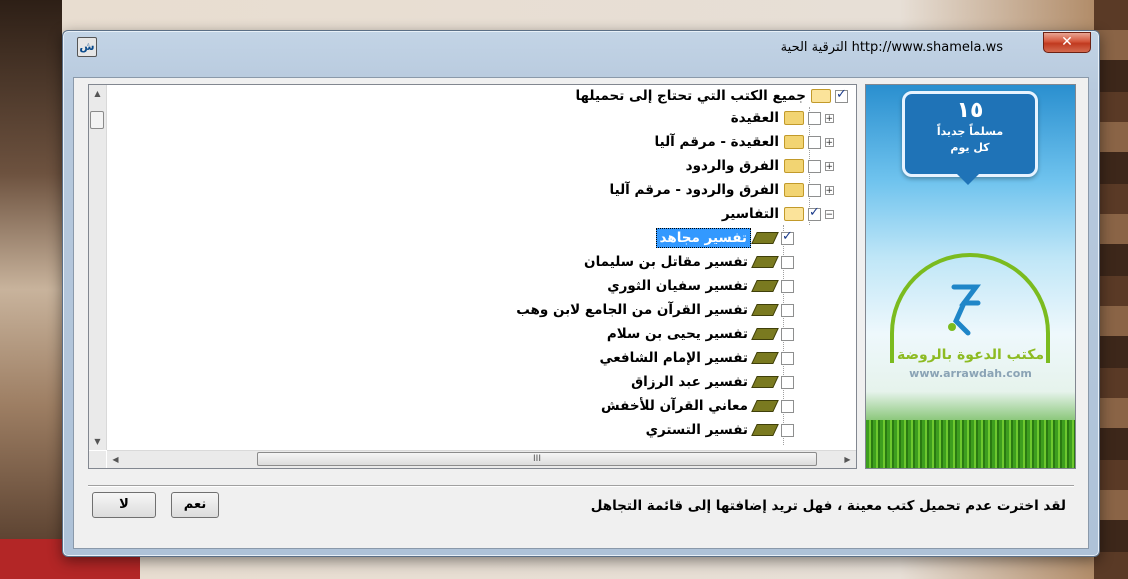 The width and height of the screenshot is (1128, 579). Describe the element at coordinates (829, 214) in the screenshot. I see `collapse-icon: −` at that location.